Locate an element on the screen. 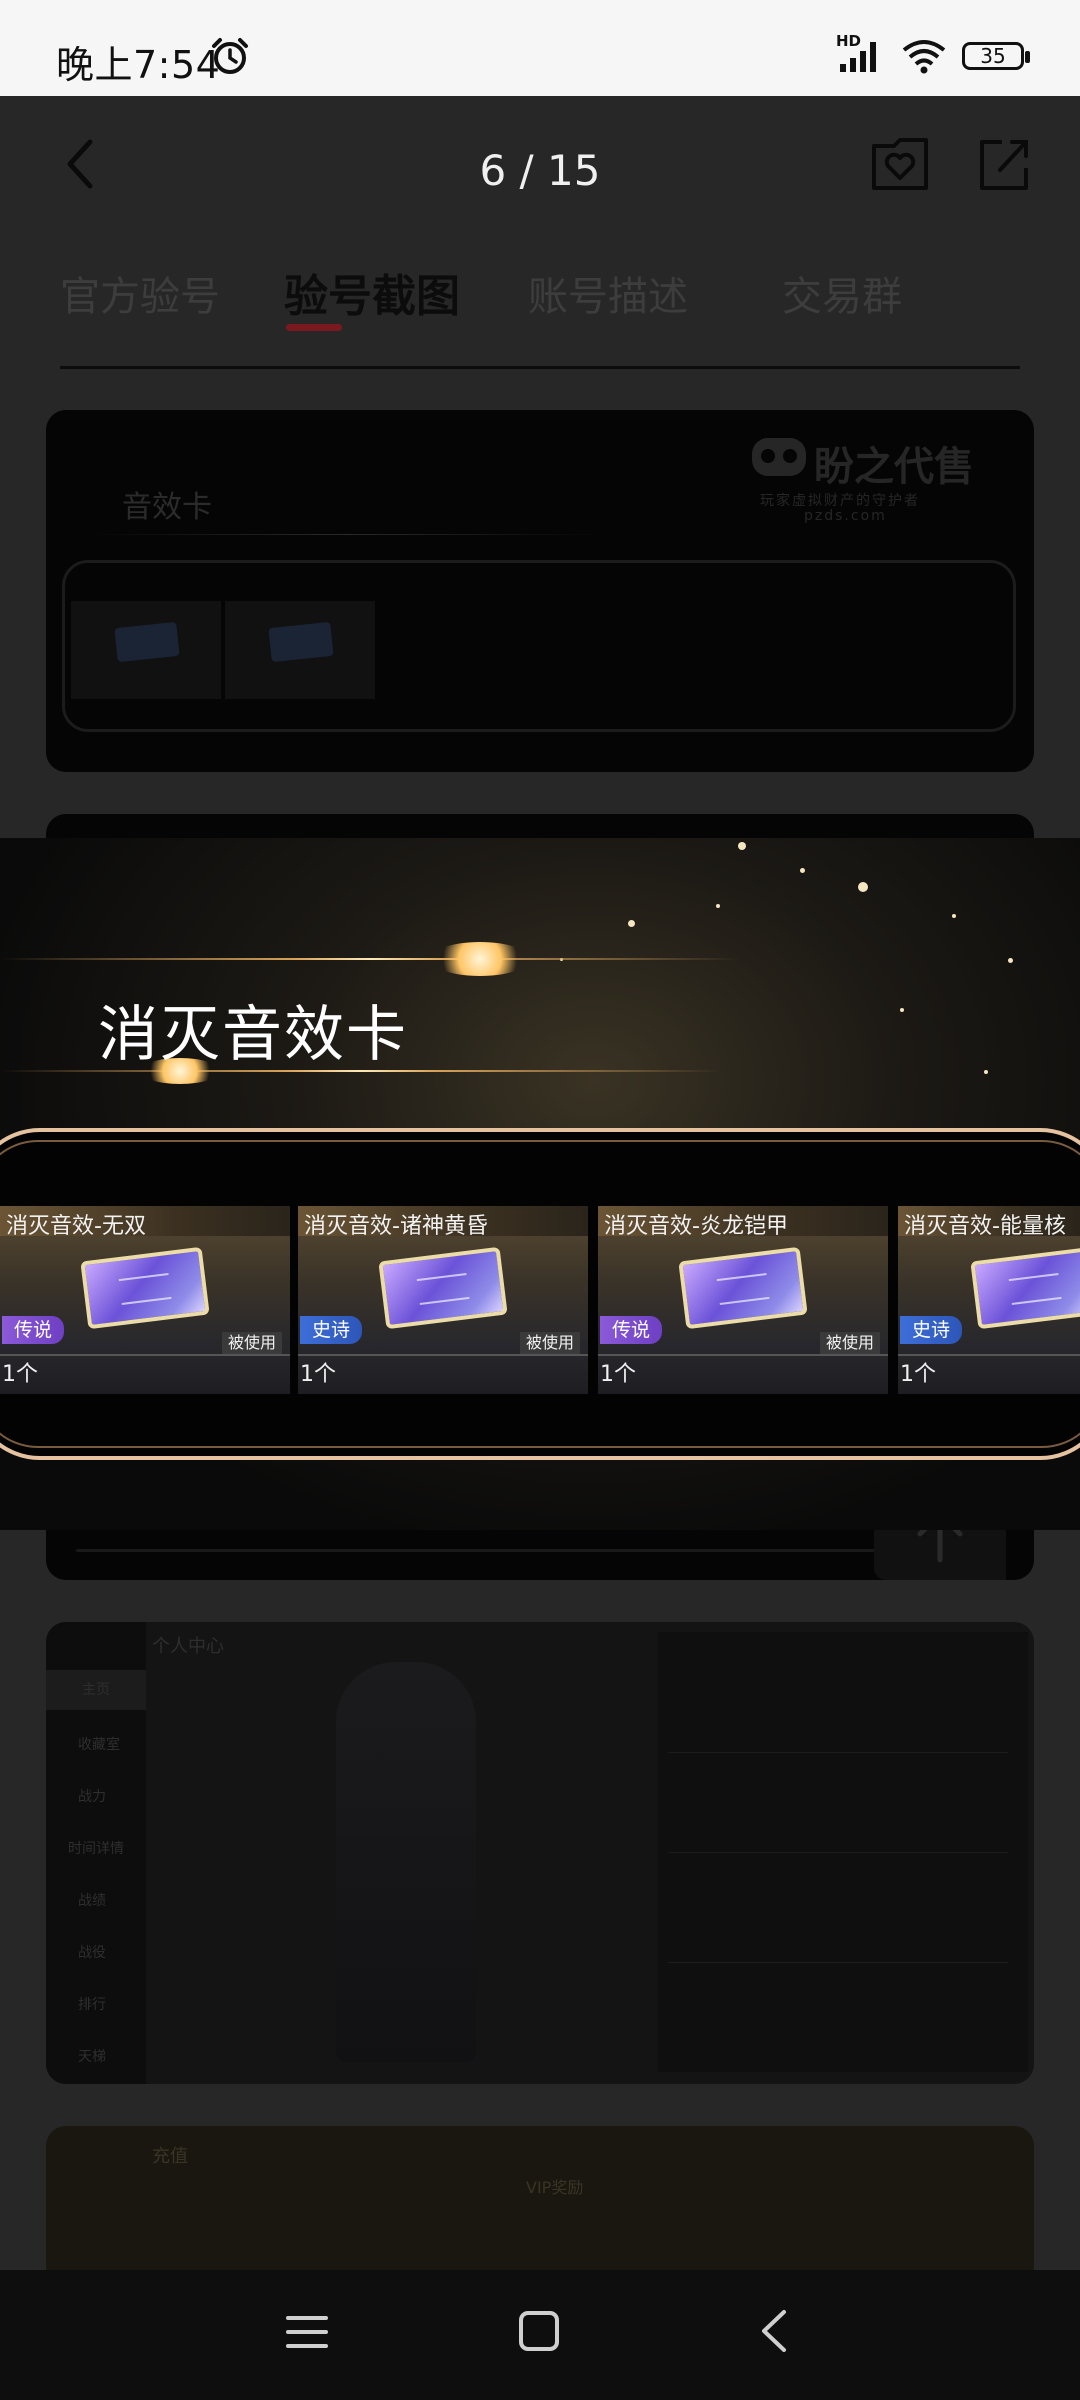 The height and width of the screenshot is (2400, 1080). signal-icon: HD is located at coordinates (861, 54).